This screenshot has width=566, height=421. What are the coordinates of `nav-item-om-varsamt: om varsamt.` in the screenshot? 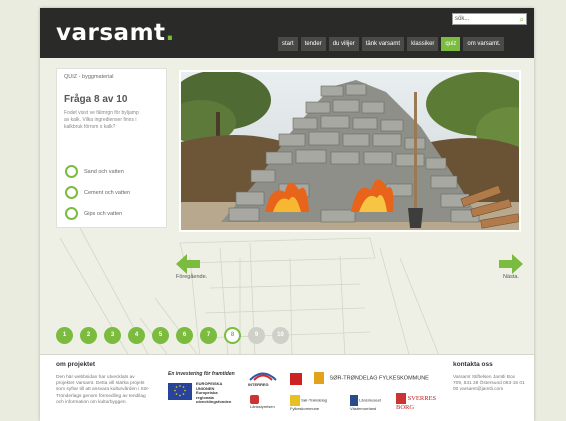 It's located at (484, 44).